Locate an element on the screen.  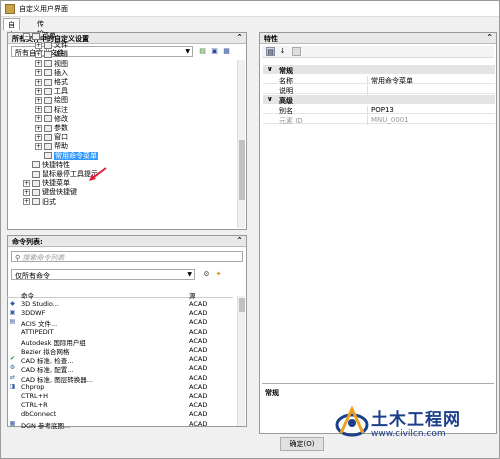
ok-button: 确定(O) is located at coordinates (302, 444).